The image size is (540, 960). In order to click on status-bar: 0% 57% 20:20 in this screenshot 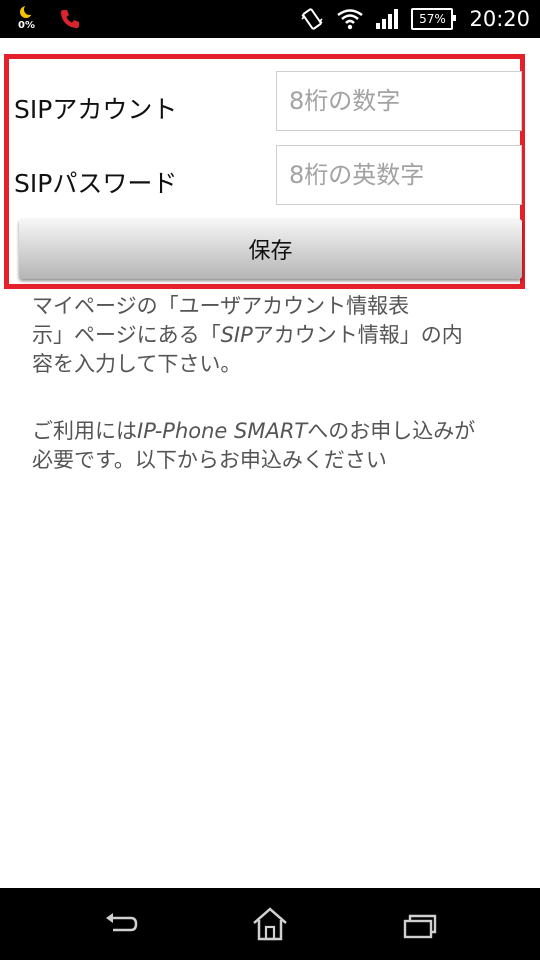, I will do `click(270, 19)`.